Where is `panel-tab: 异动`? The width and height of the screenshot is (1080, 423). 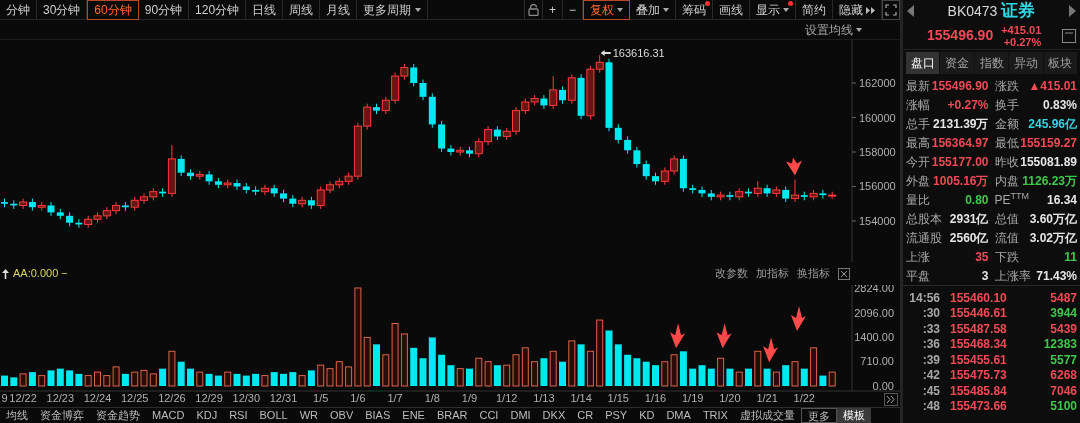 panel-tab: 异动 is located at coordinates (1025, 63).